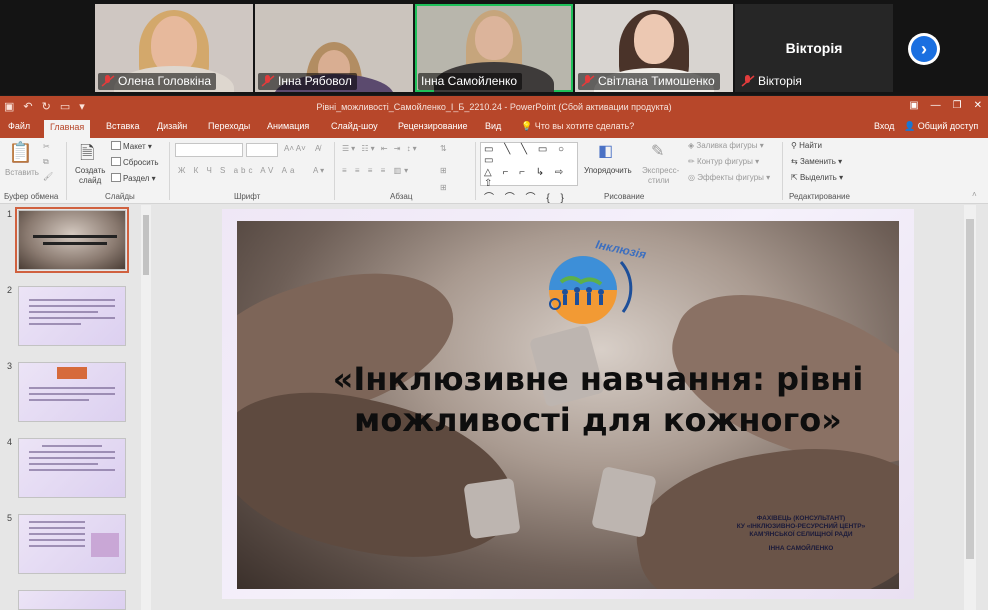  I want to click on participant-name-label: Світлана Тимошенко, so click(649, 81).